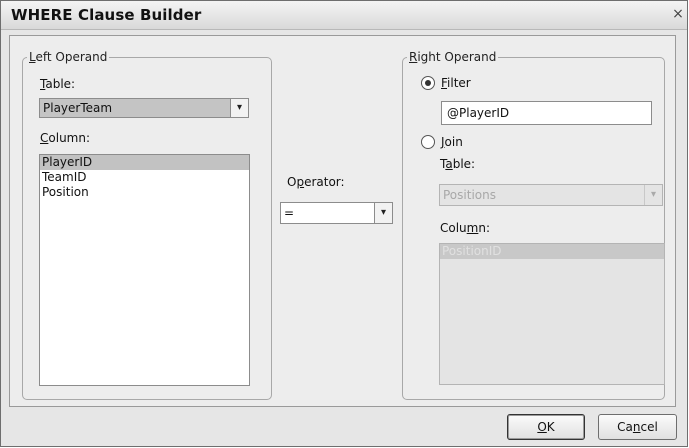 This screenshot has height=448, width=689. Describe the element at coordinates (637, 427) in the screenshot. I see `cancel-button: Cancel` at that location.